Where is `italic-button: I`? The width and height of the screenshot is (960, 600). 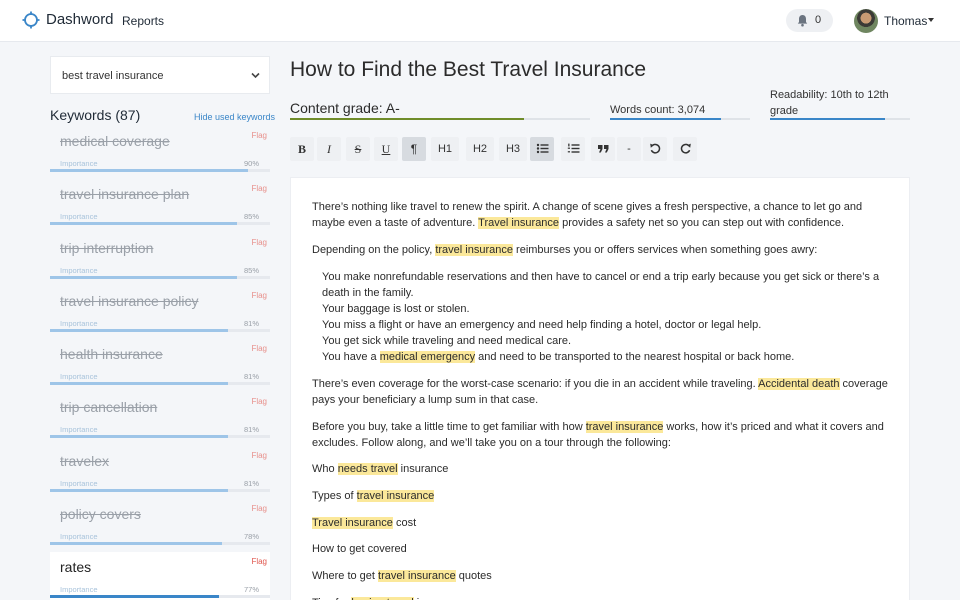
italic-button: I is located at coordinates (329, 149).